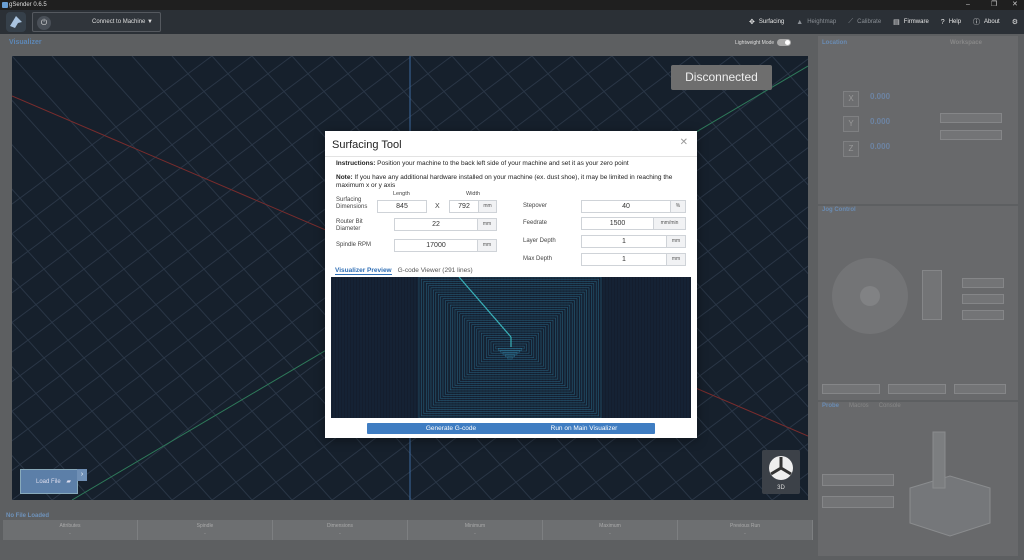  Describe the element at coordinates (839, 210) in the screenshot. I see `jog-control-title: Jog Control` at that location.